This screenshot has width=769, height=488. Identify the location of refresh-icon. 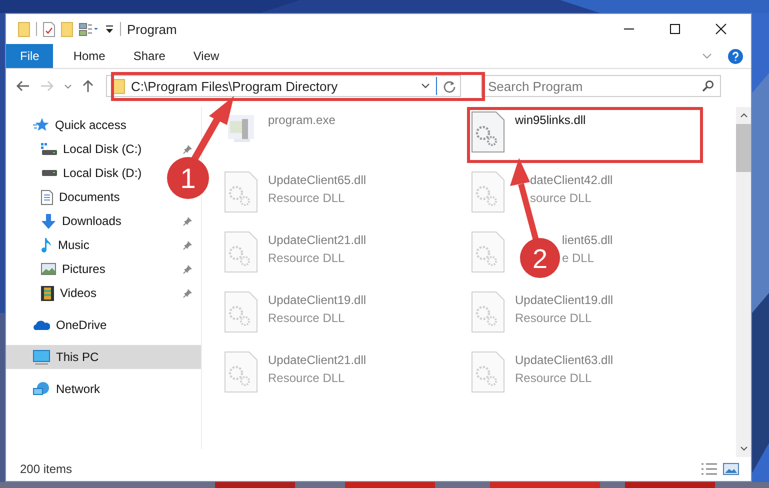
(449, 86).